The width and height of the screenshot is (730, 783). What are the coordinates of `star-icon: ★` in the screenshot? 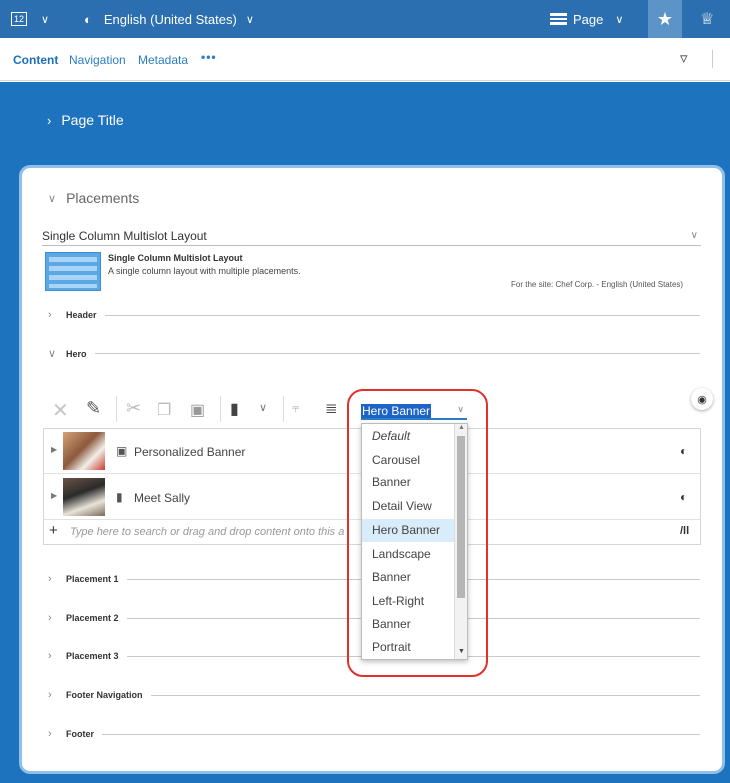 It's located at (665, 18).